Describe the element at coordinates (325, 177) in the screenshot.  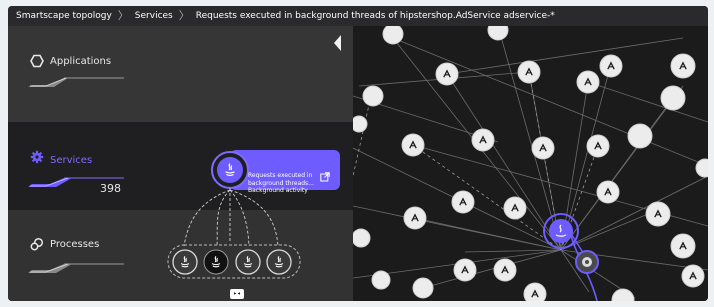
I see `open-external-icon` at that location.